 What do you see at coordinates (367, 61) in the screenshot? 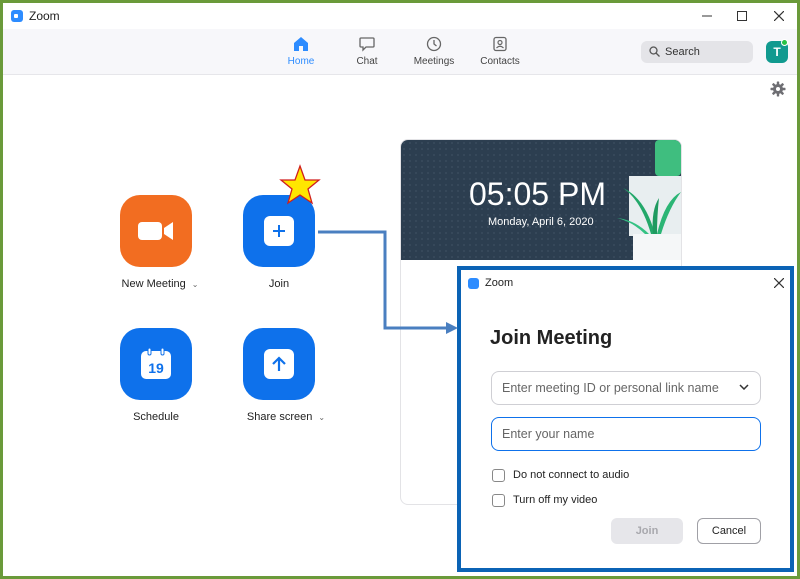
I see `tab-chat-label: Chat` at bounding box center [367, 61].